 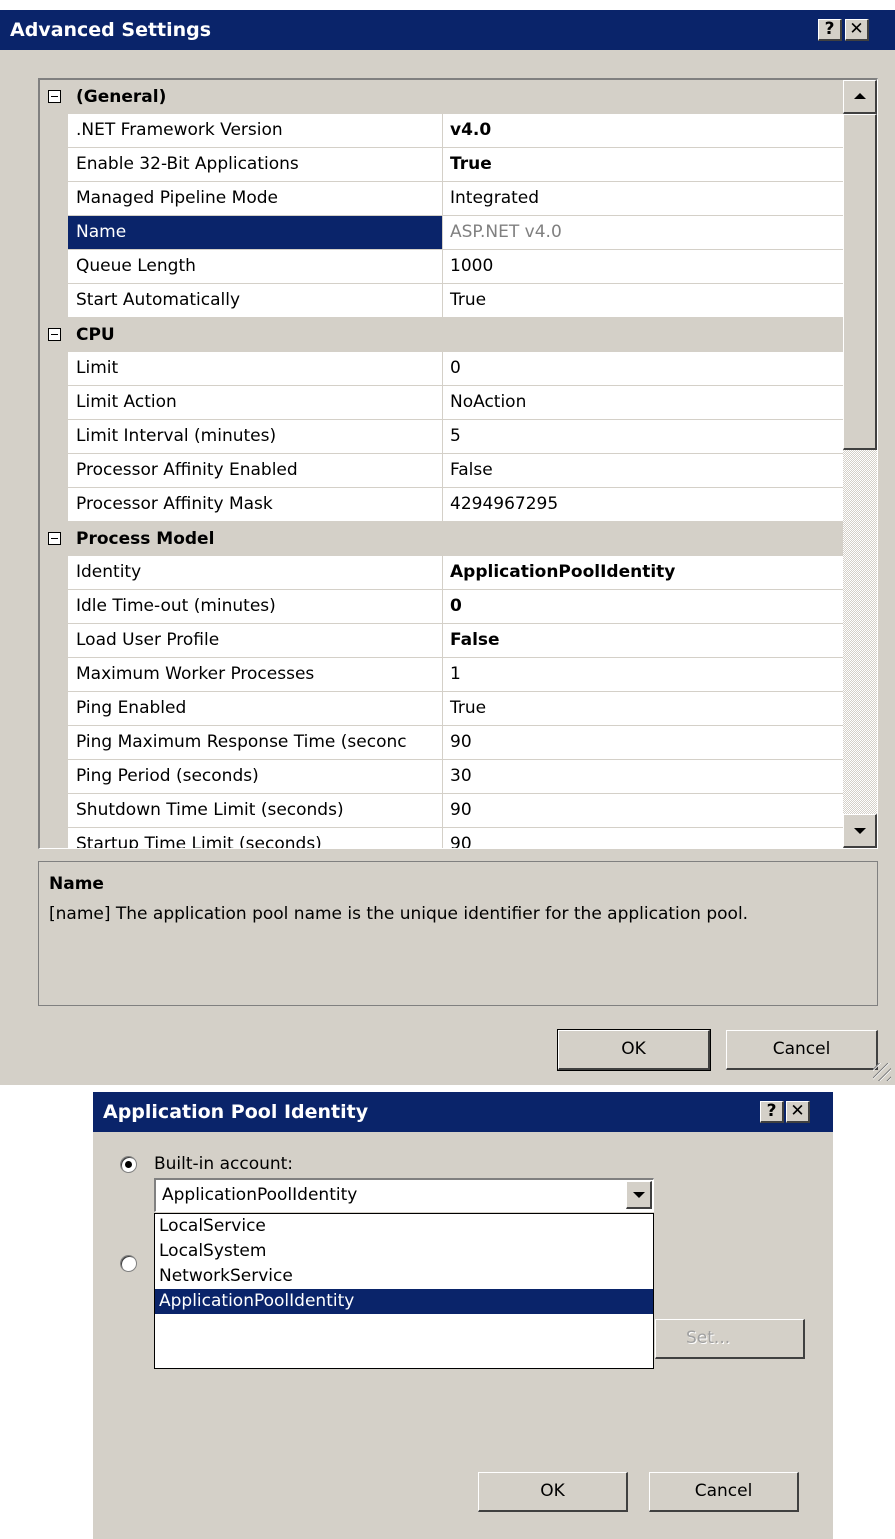 What do you see at coordinates (404, 1301) in the screenshot?
I see `dropdown-option: ApplicationPoolIdentity` at bounding box center [404, 1301].